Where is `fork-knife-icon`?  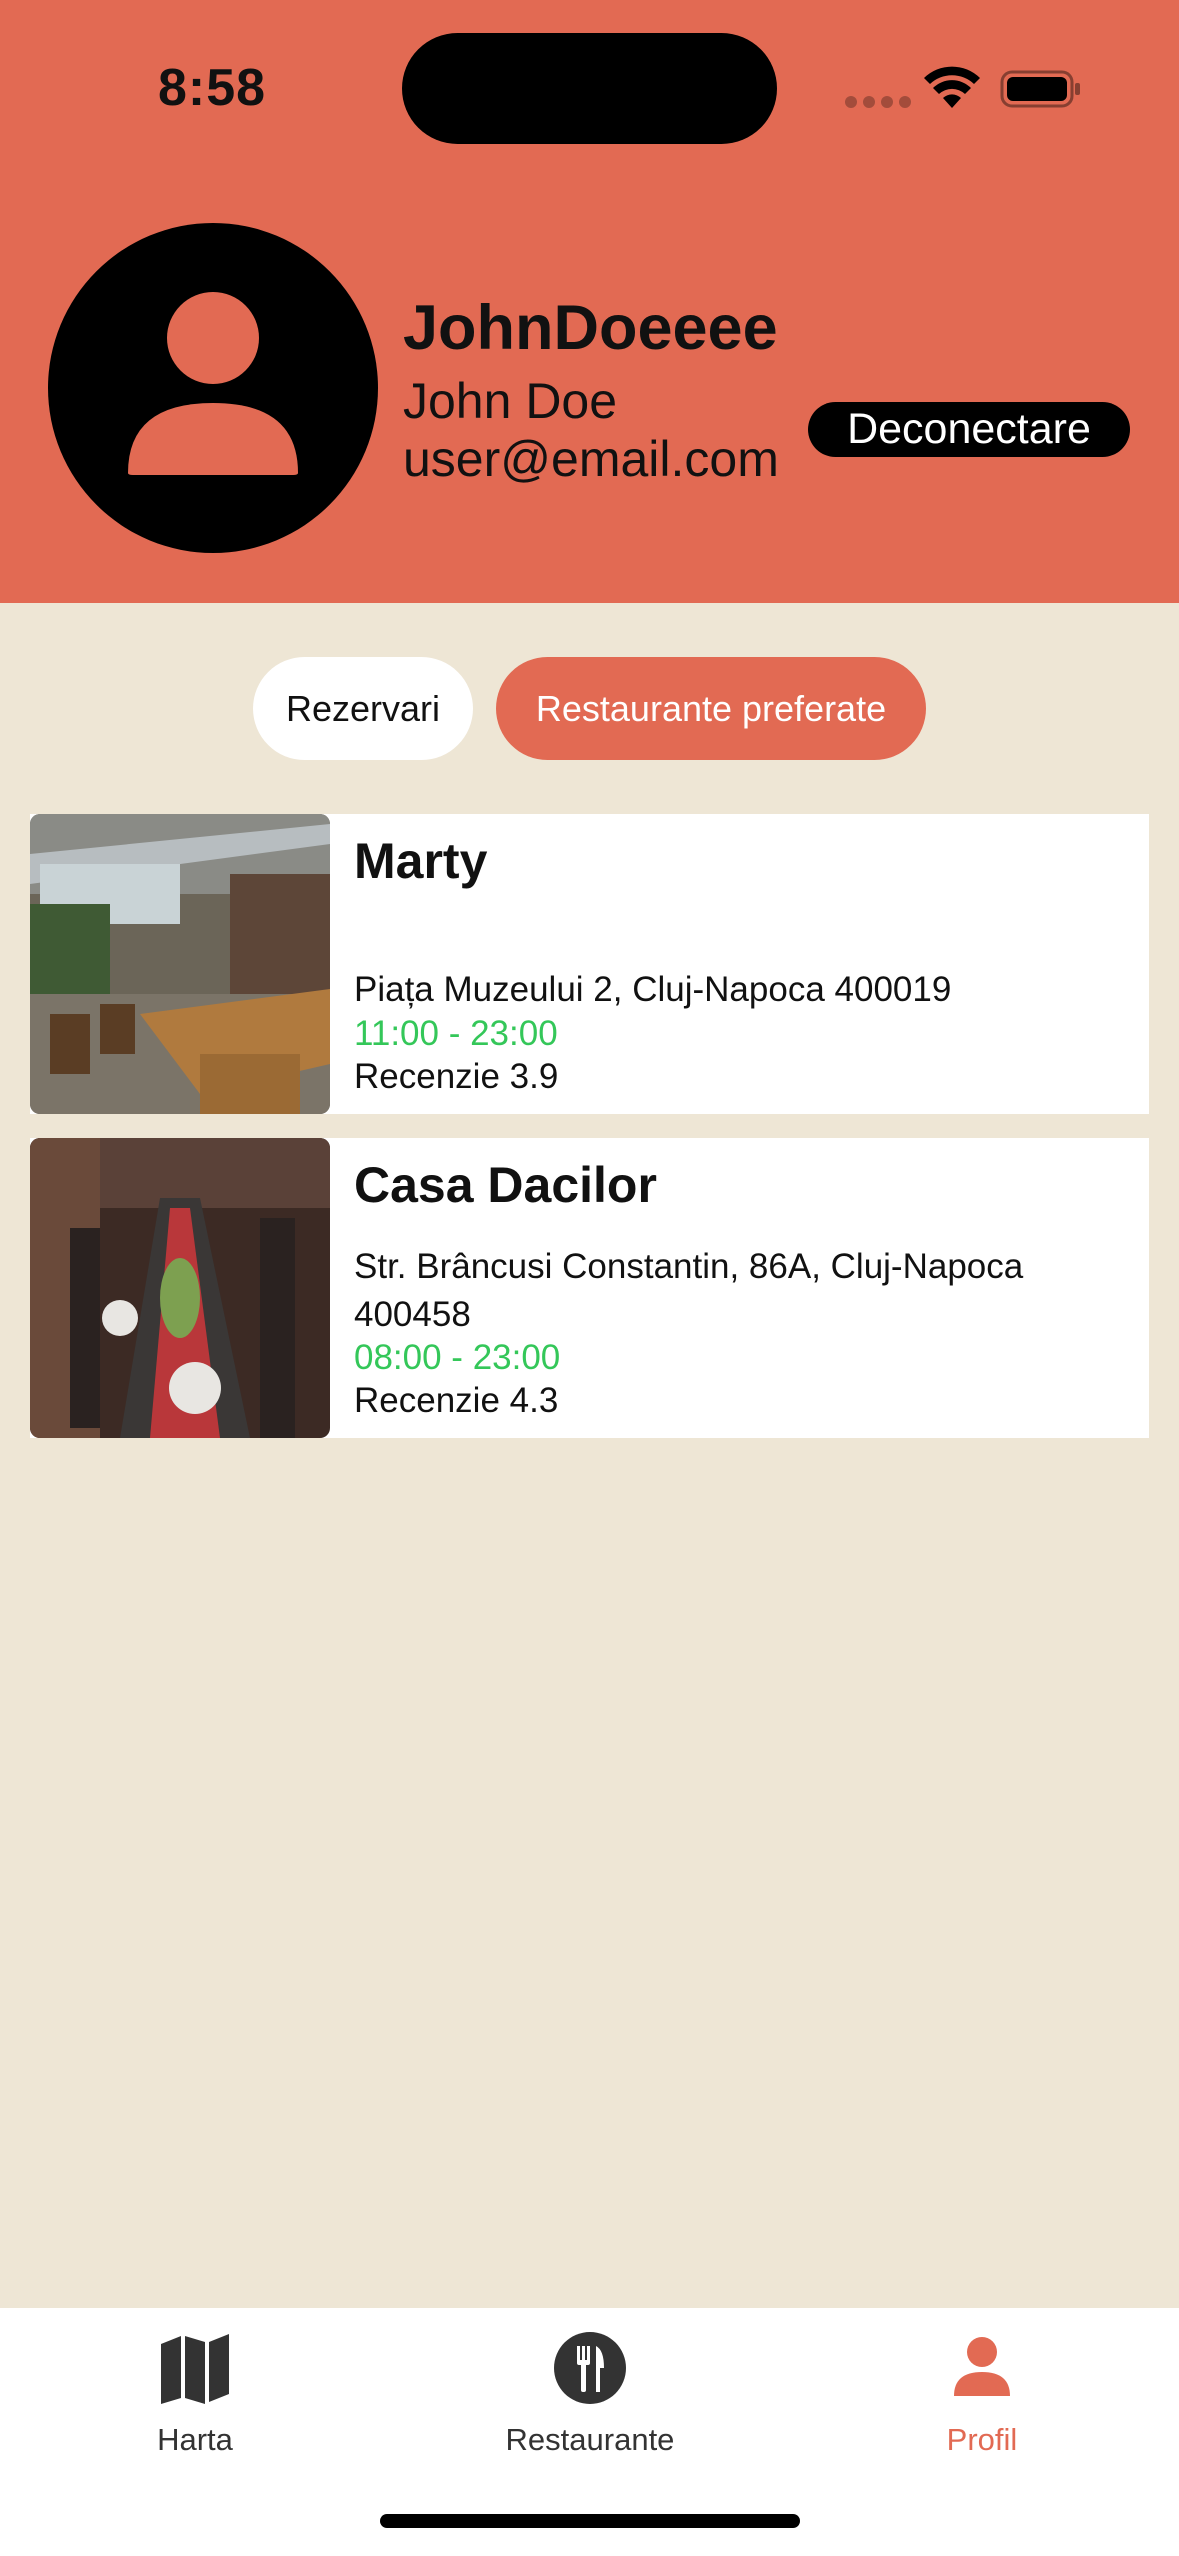 fork-knife-icon is located at coordinates (590, 2368).